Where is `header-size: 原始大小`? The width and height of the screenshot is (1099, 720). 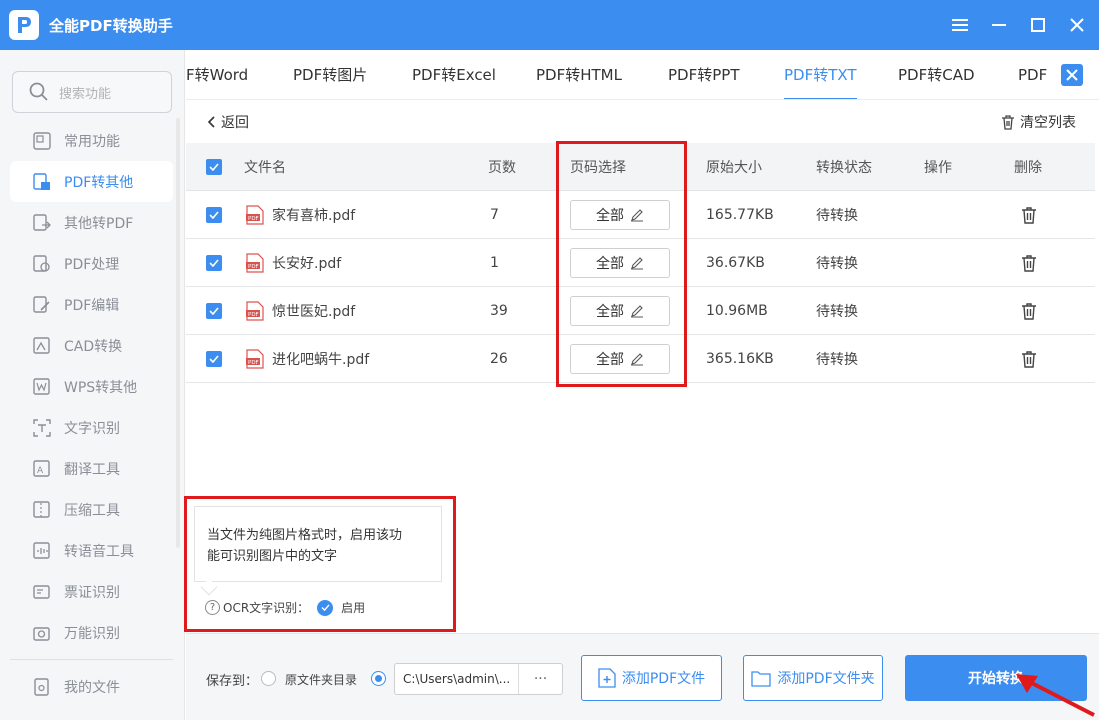 header-size: 原始大小 is located at coordinates (734, 167).